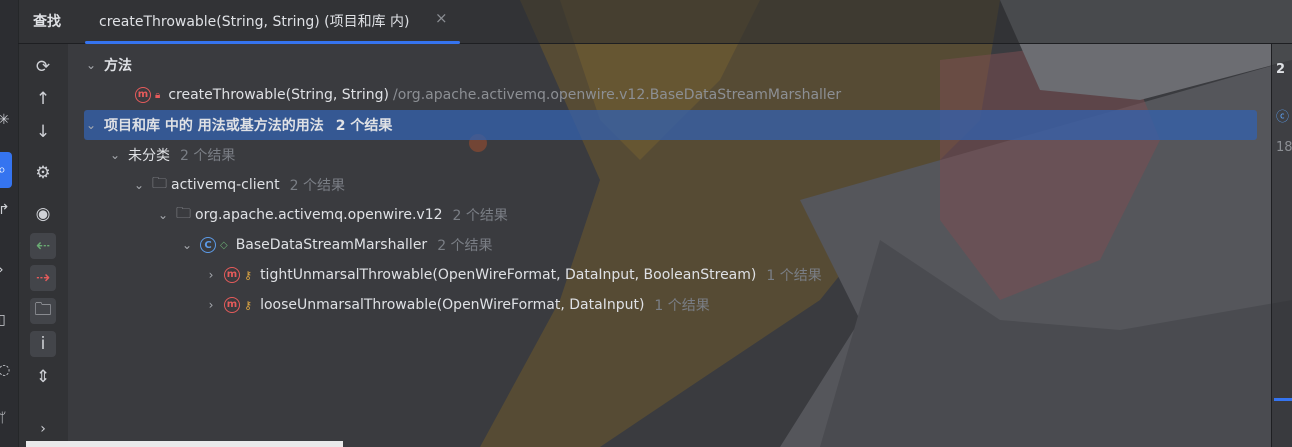 This screenshot has height=447, width=1292. What do you see at coordinates (160, 182) in the screenshot?
I see `module-folder-icon: 🗀` at bounding box center [160, 182].